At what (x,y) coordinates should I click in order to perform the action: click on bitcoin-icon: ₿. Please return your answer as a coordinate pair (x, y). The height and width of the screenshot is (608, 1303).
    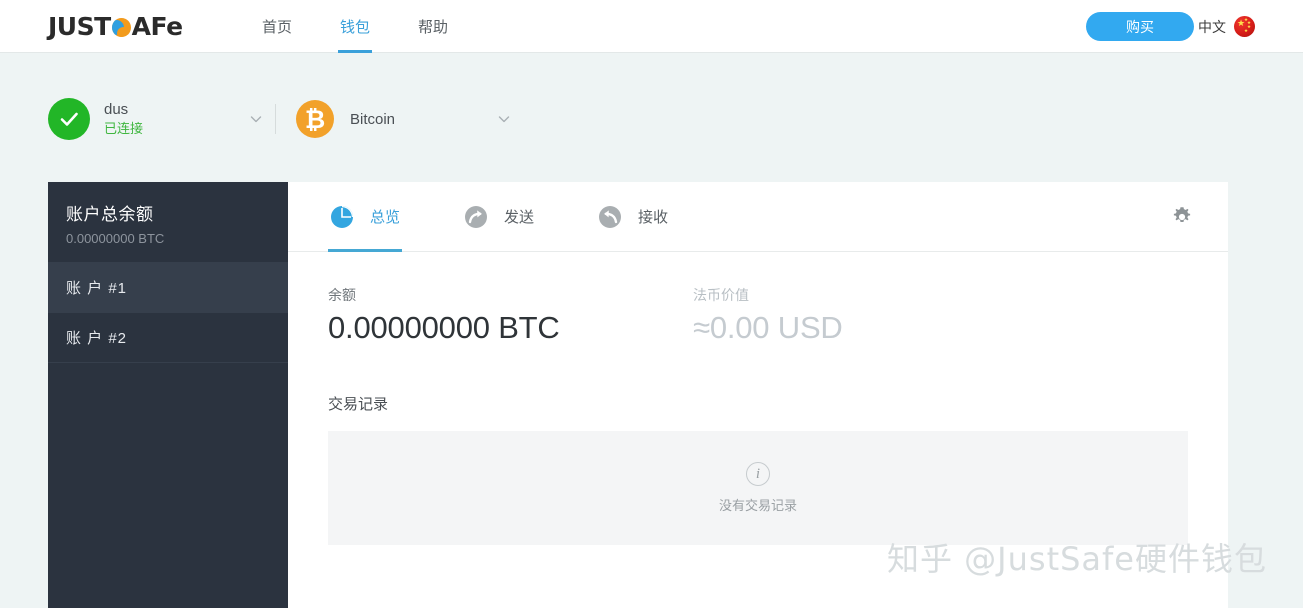
    Looking at the image, I should click on (315, 119).